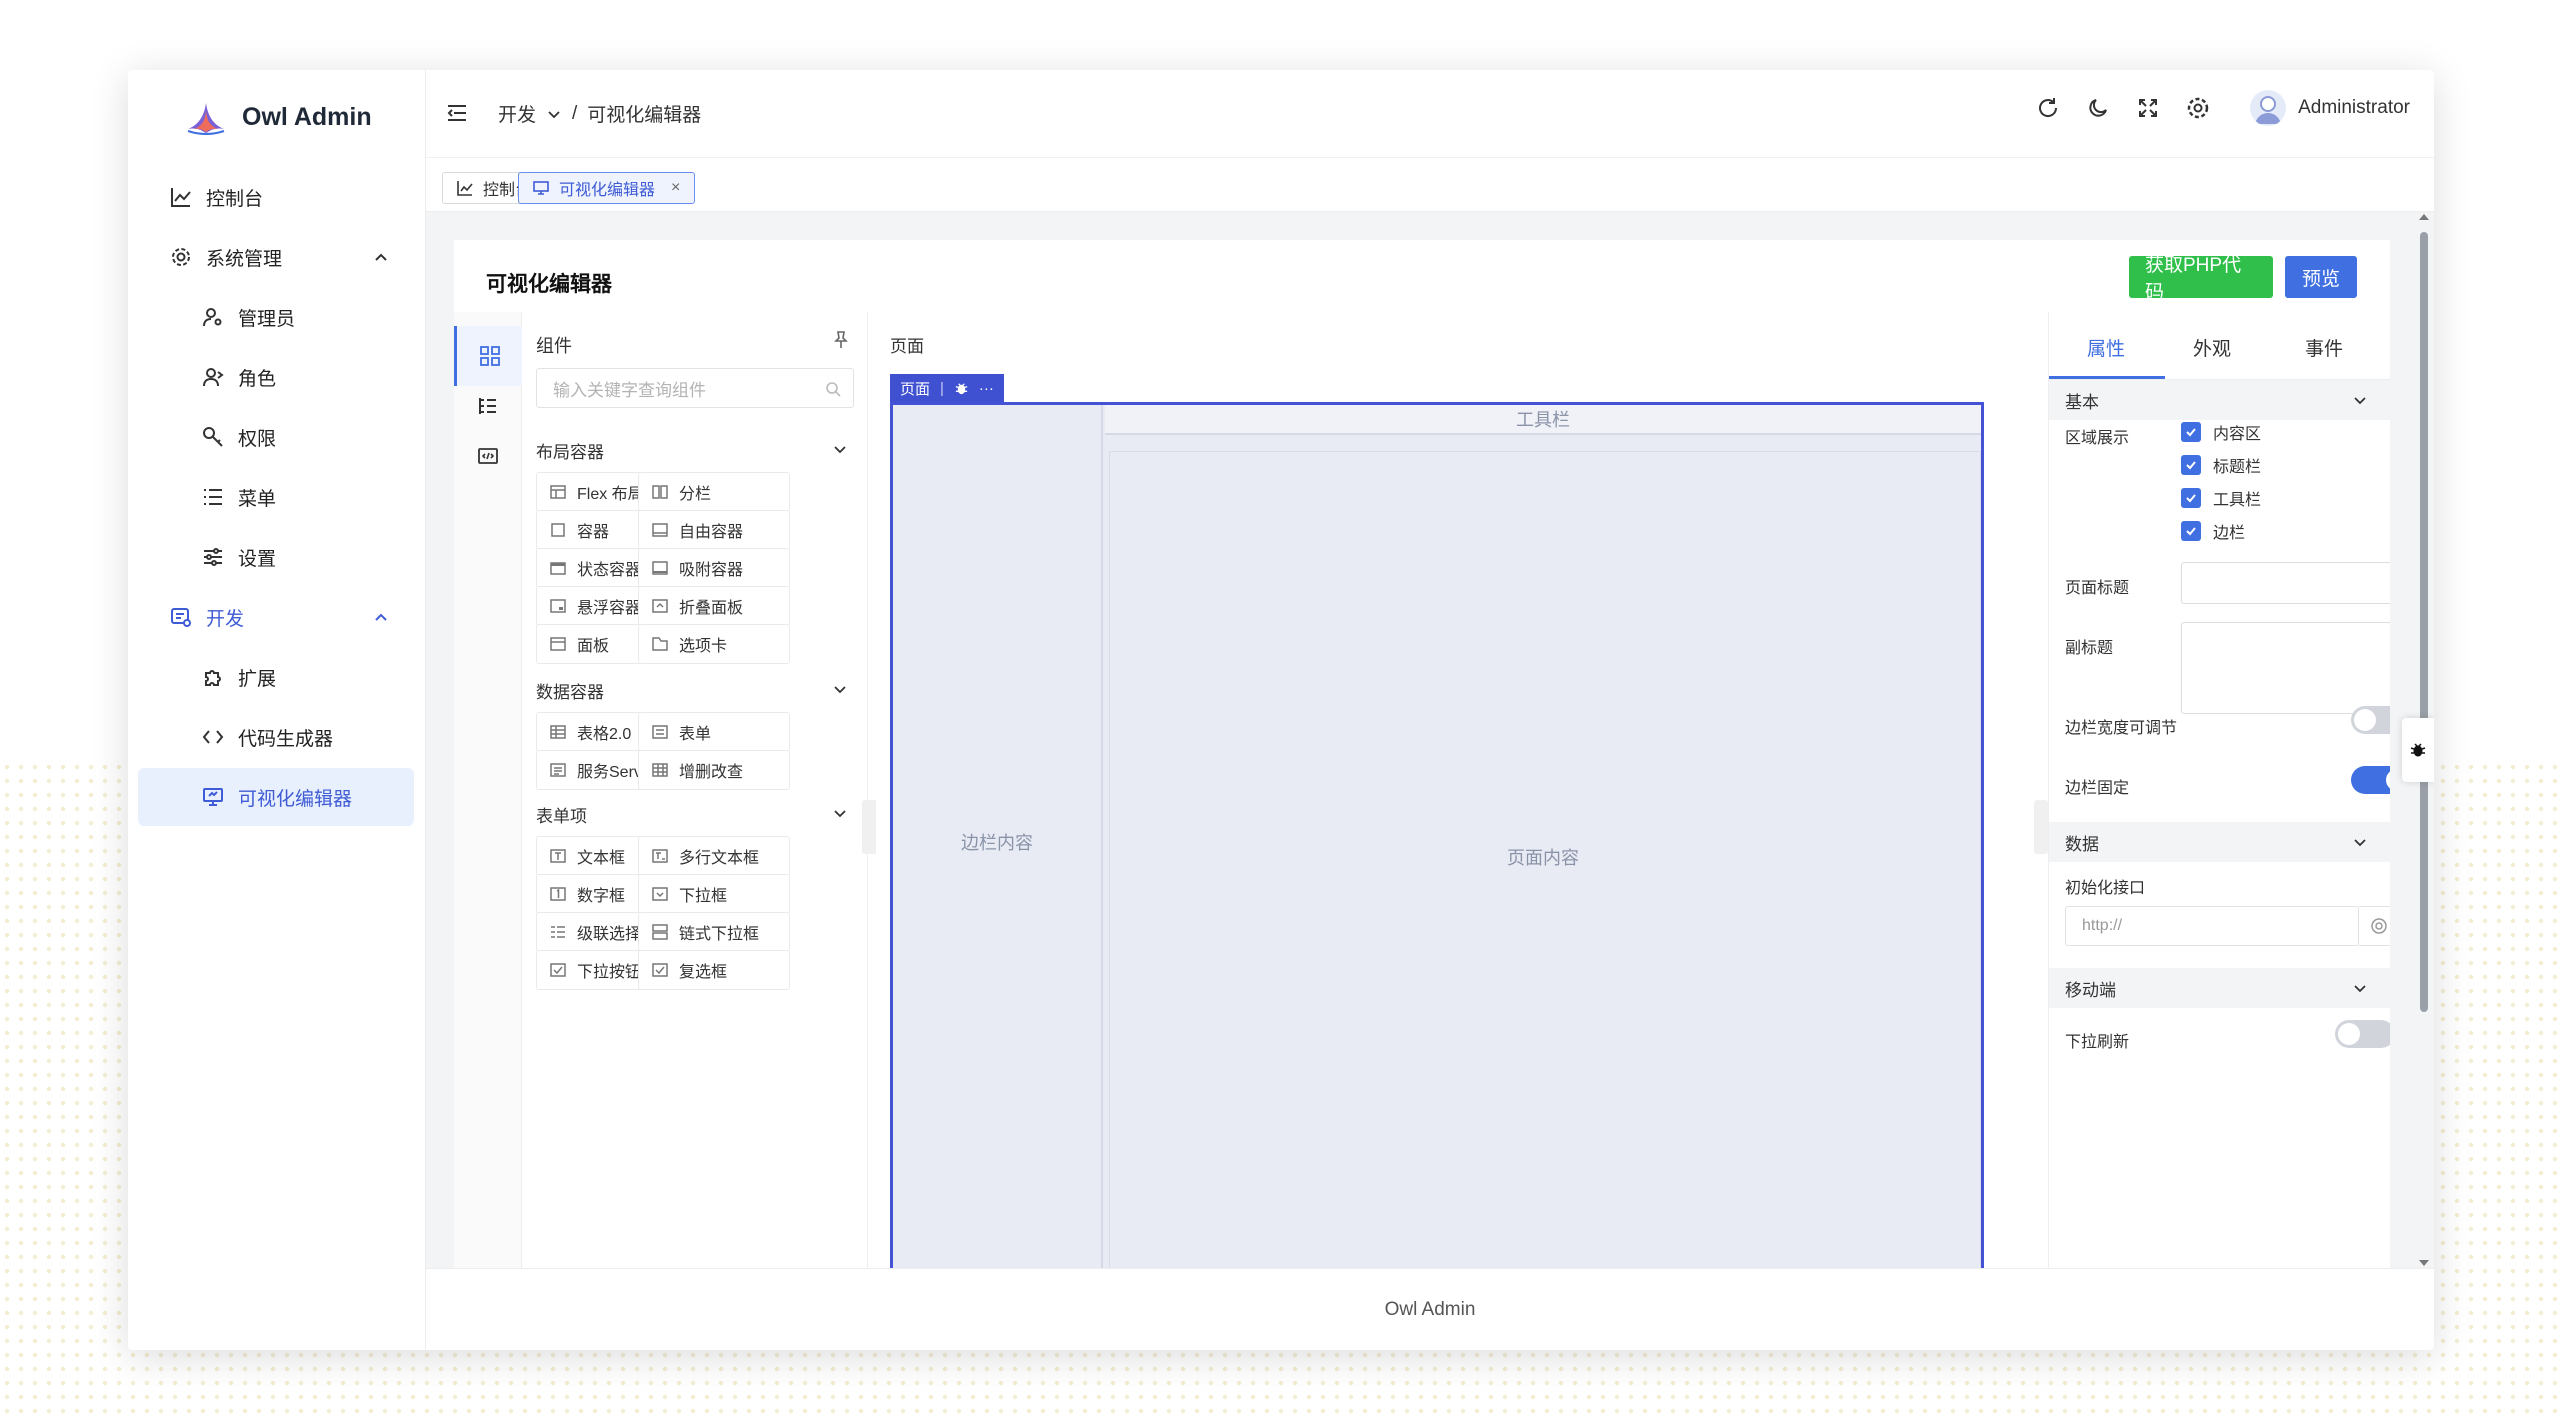 This screenshot has height=1420, width=2558. I want to click on select-icon, so click(660, 894).